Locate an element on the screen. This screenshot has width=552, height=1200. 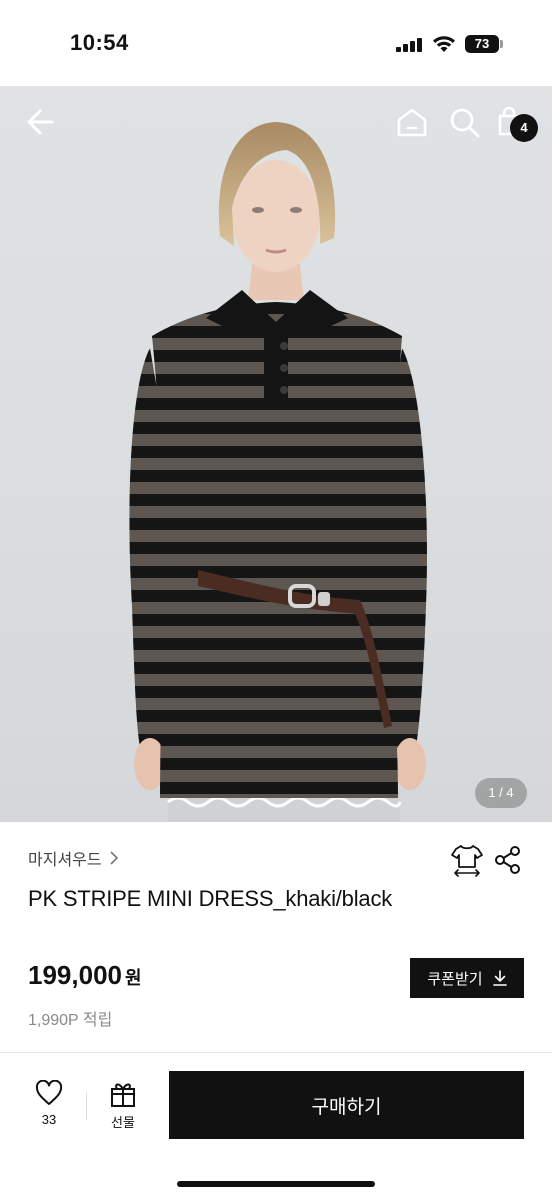
gift-icon is located at coordinates (123, 1095).